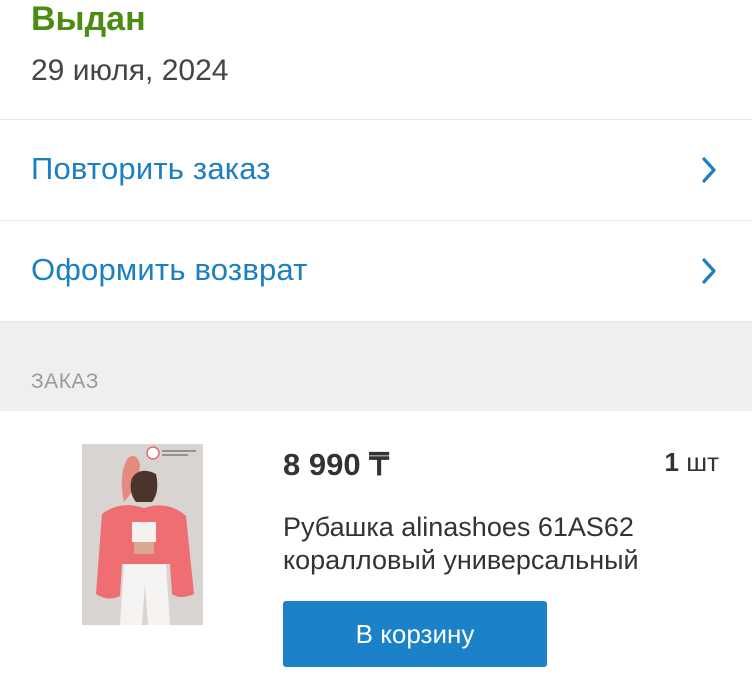  Describe the element at coordinates (336, 464) in the screenshot. I see `item-price: 8 990 ₸` at that location.